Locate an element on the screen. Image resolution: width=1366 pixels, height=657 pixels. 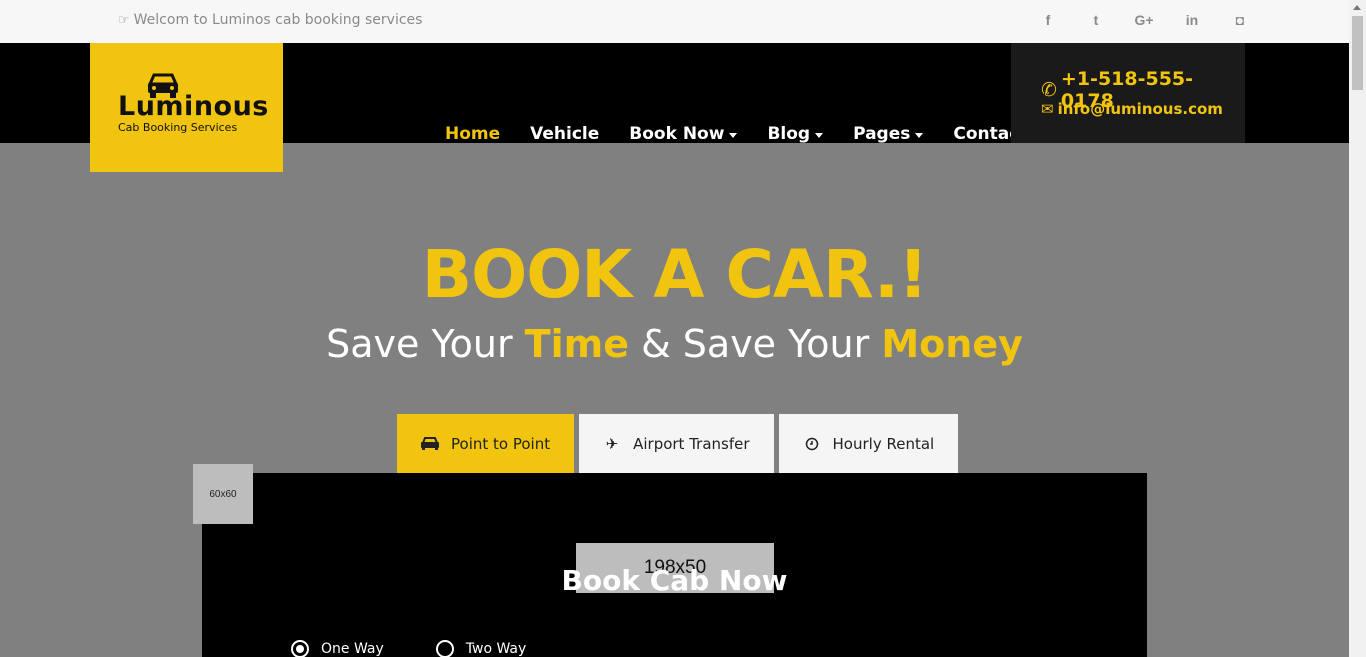
radio-one-way: One Way is located at coordinates (337, 648).